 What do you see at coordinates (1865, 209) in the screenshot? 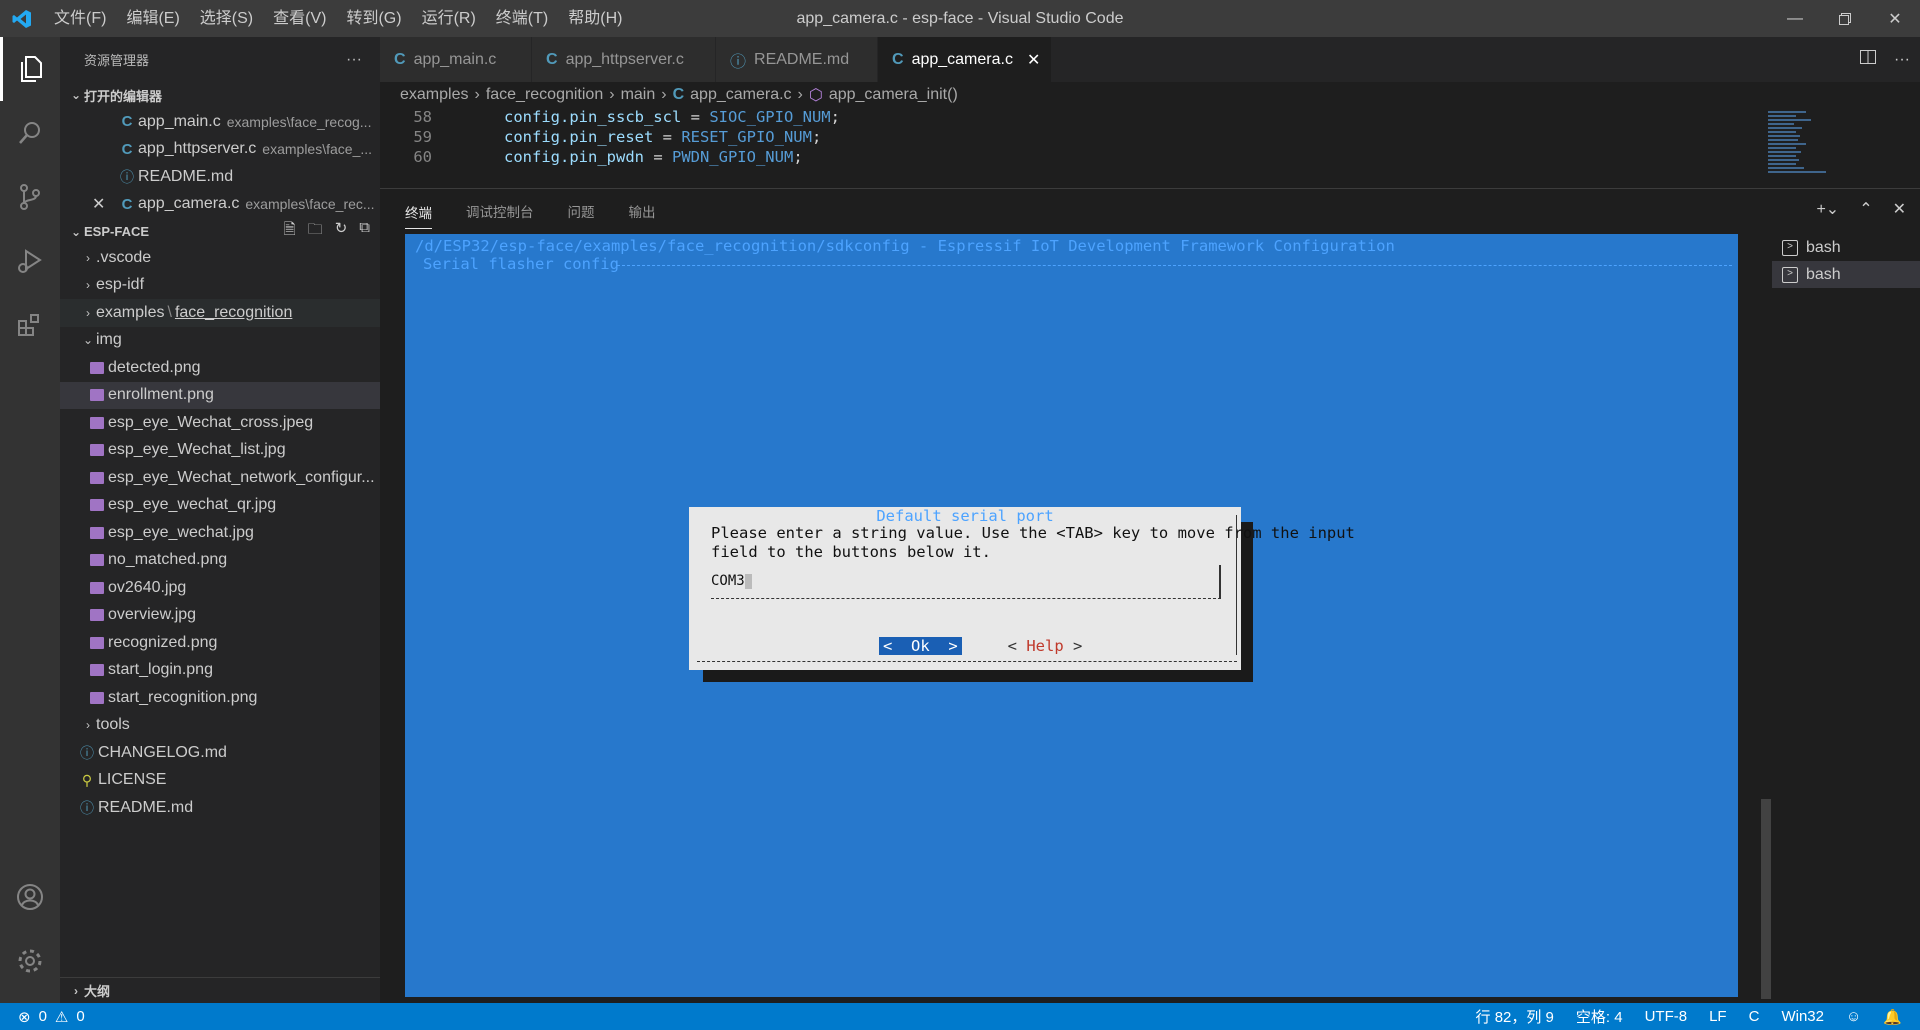
I see `maximize-panel-icon: ⌃` at bounding box center [1865, 209].